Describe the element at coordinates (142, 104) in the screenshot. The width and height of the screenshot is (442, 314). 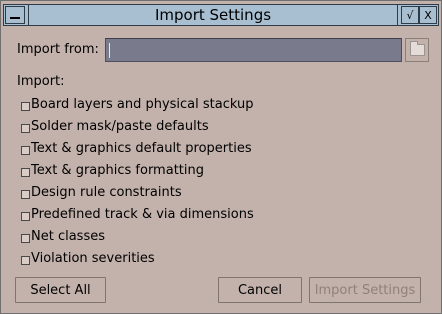
I see `option-label: Board layers and physical stackup` at that location.